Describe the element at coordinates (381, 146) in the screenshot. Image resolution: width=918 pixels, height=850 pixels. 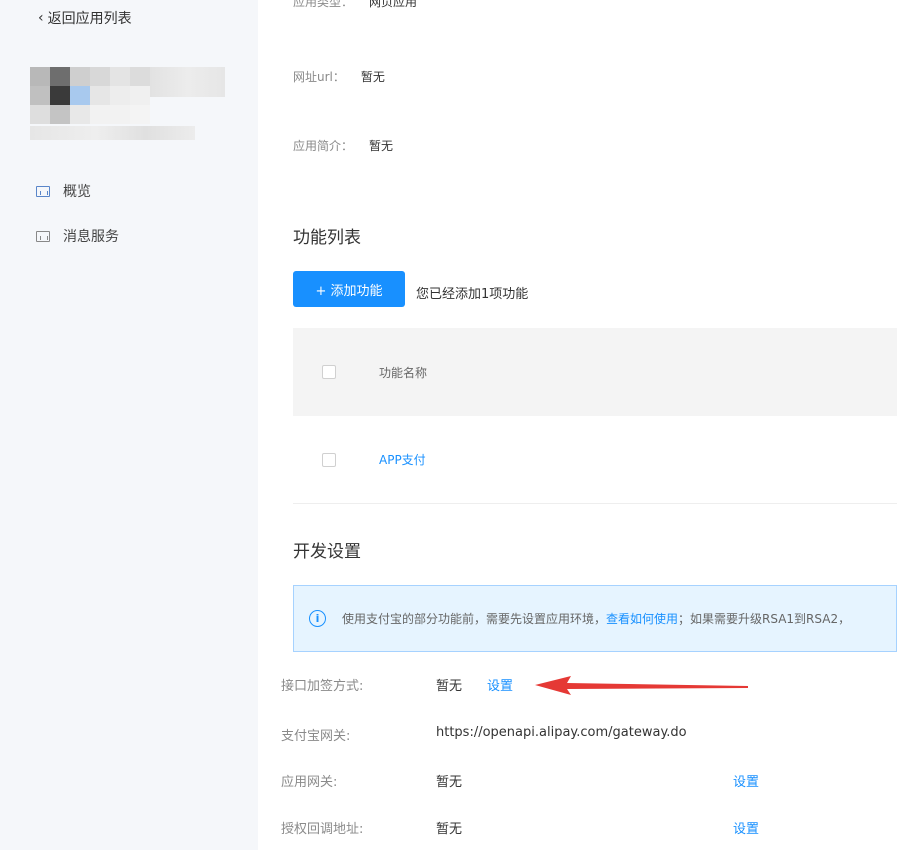
I see `app-desc-value: 暂无` at that location.